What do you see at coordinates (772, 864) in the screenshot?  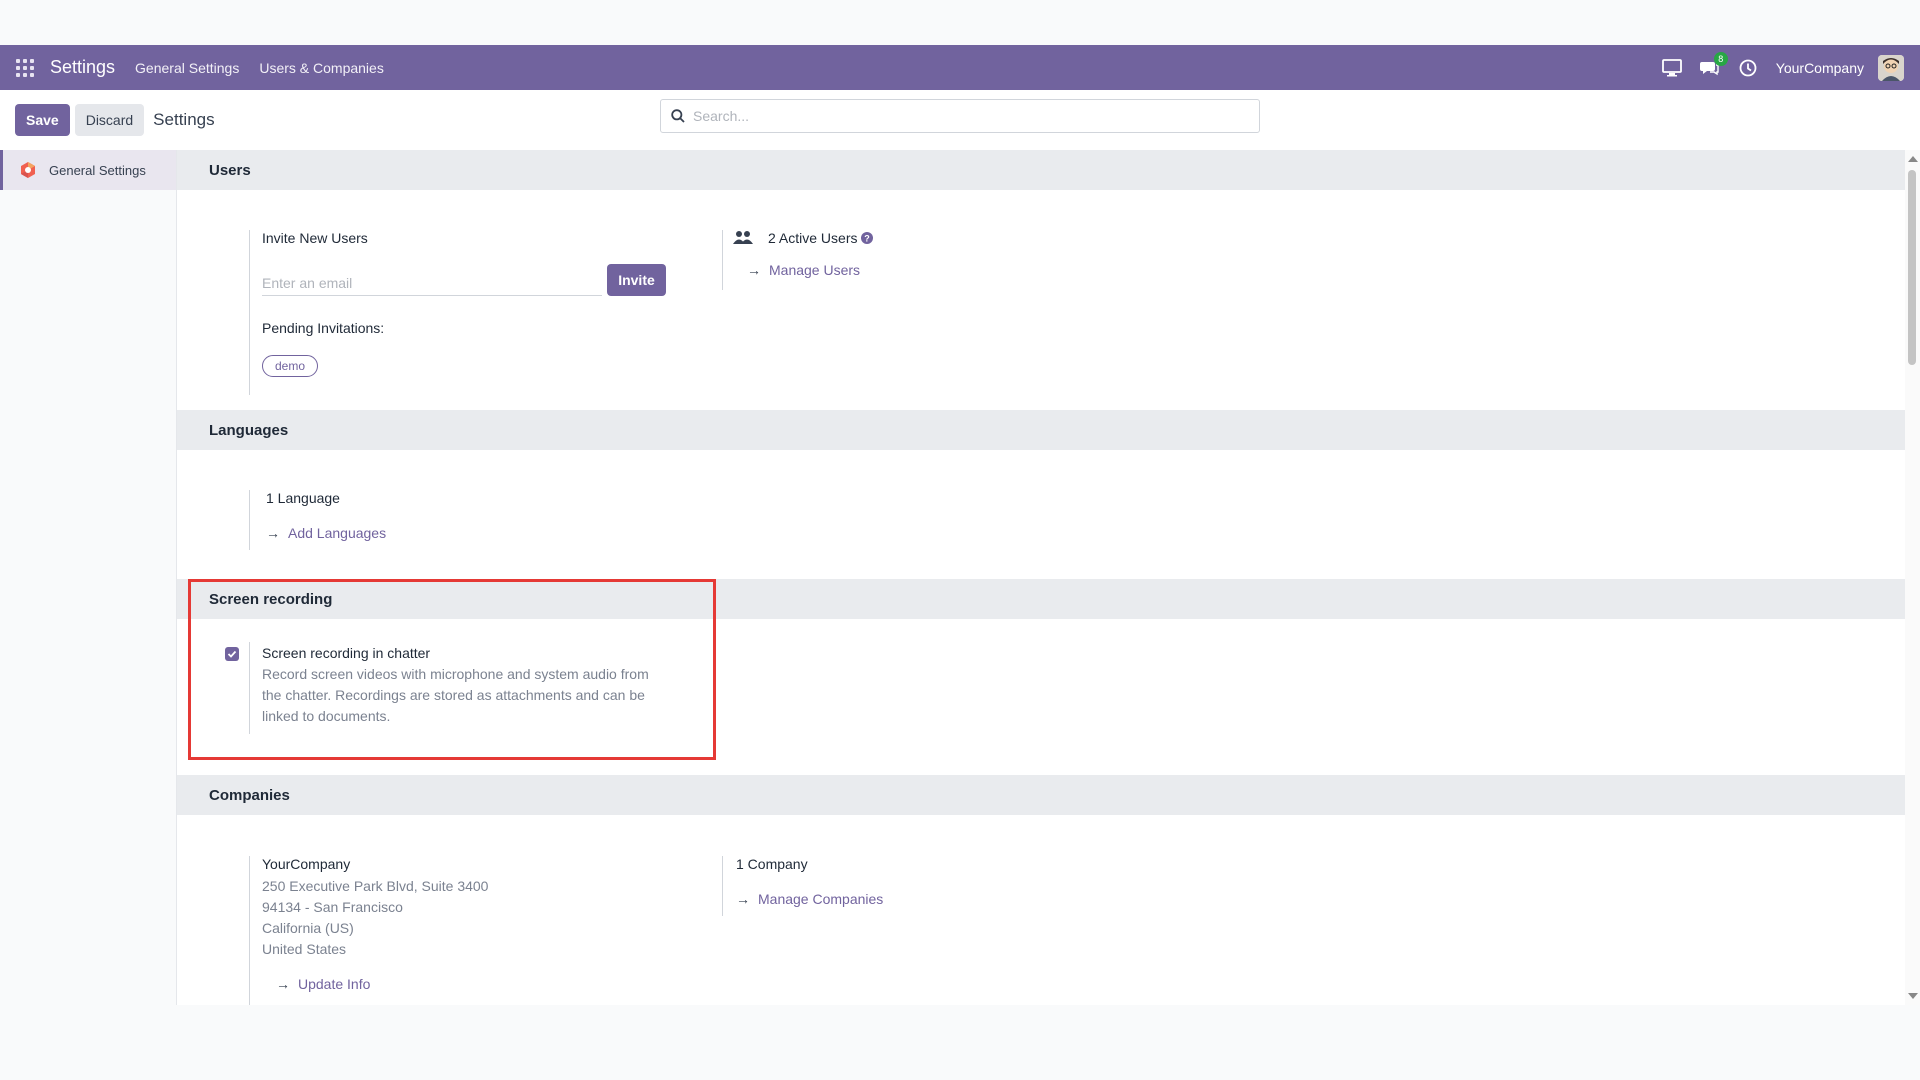 I see `company-count: 1 Company` at bounding box center [772, 864].